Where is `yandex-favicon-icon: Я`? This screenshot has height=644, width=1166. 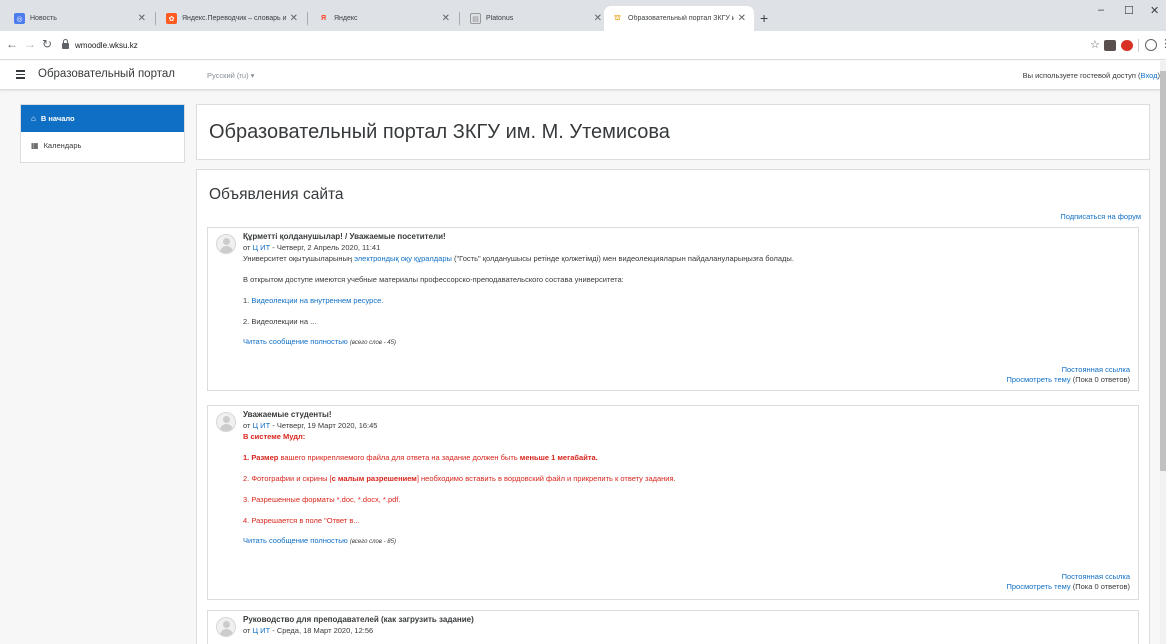 yandex-favicon-icon: Я is located at coordinates (323, 18).